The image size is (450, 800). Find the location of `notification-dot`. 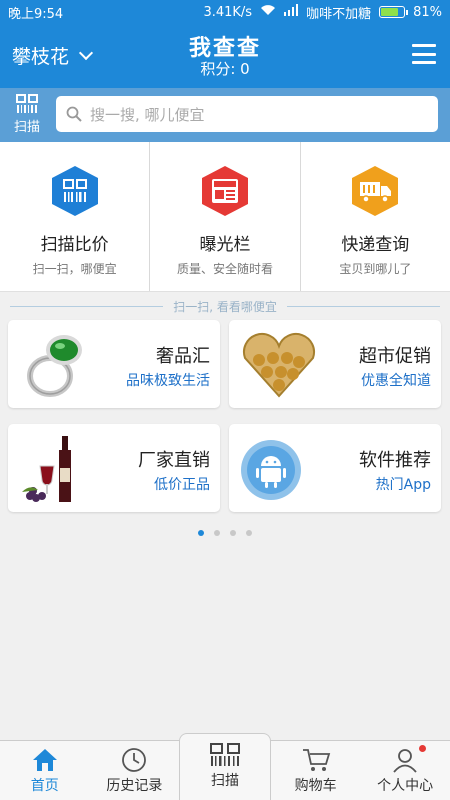

notification-dot is located at coordinates (422, 748).